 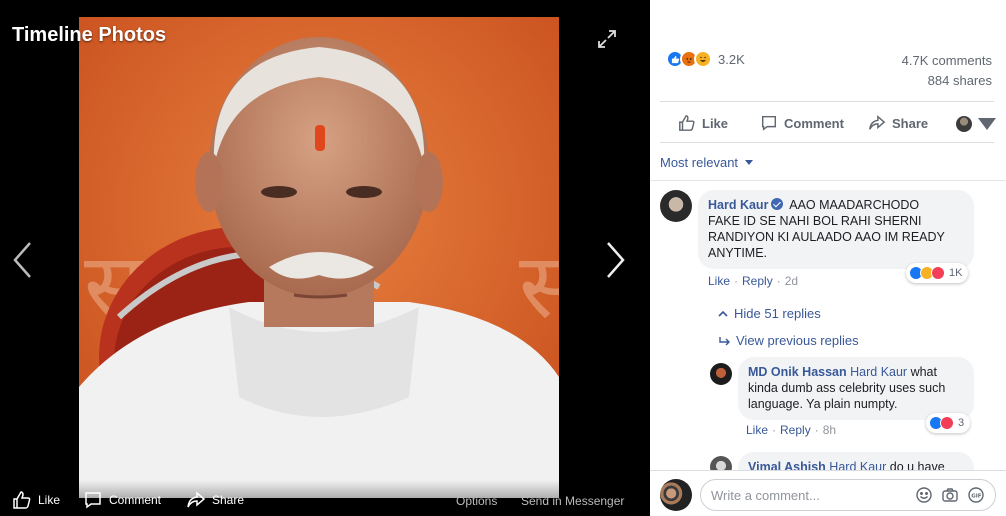 I want to click on view-previous-replies-link: View previous replies, so click(x=788, y=340).